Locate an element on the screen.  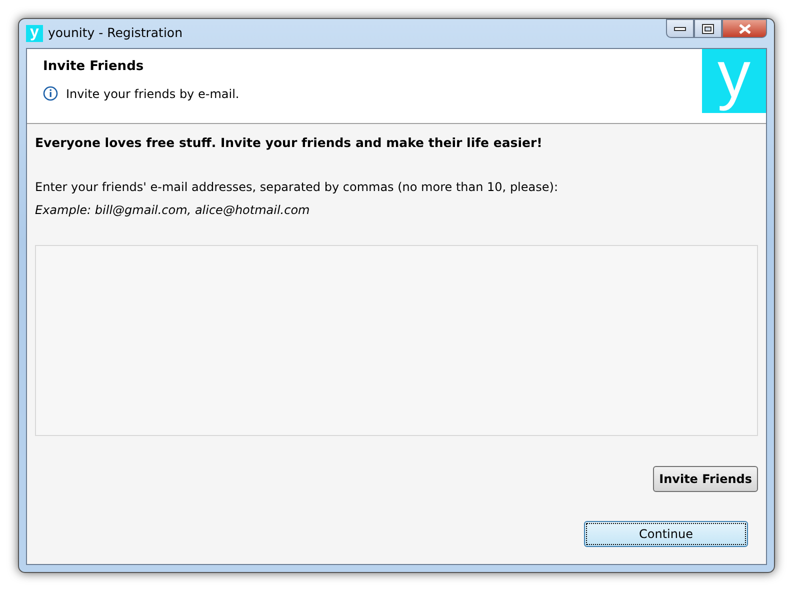
close-button is located at coordinates (744, 28).